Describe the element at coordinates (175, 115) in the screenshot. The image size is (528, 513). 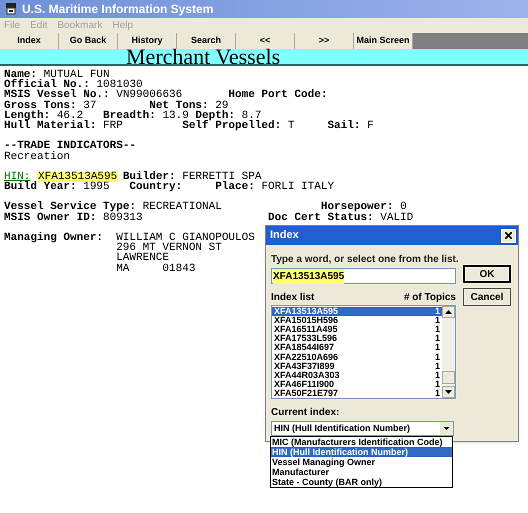
I see `field-value: 13.9` at that location.